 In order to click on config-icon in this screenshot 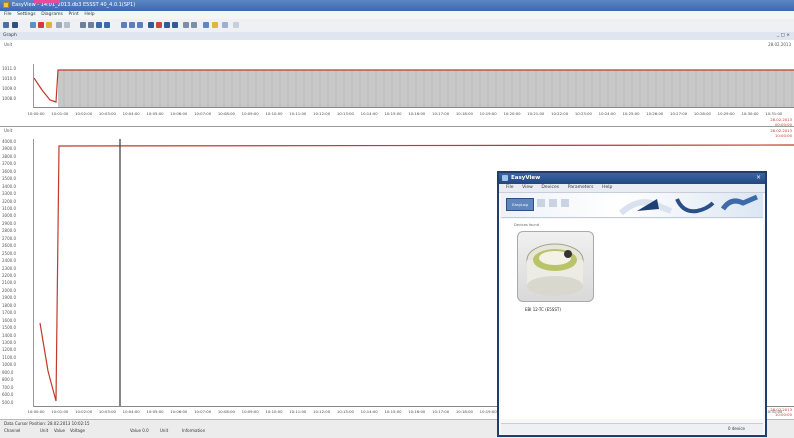, I will do `click(565, 203)`.